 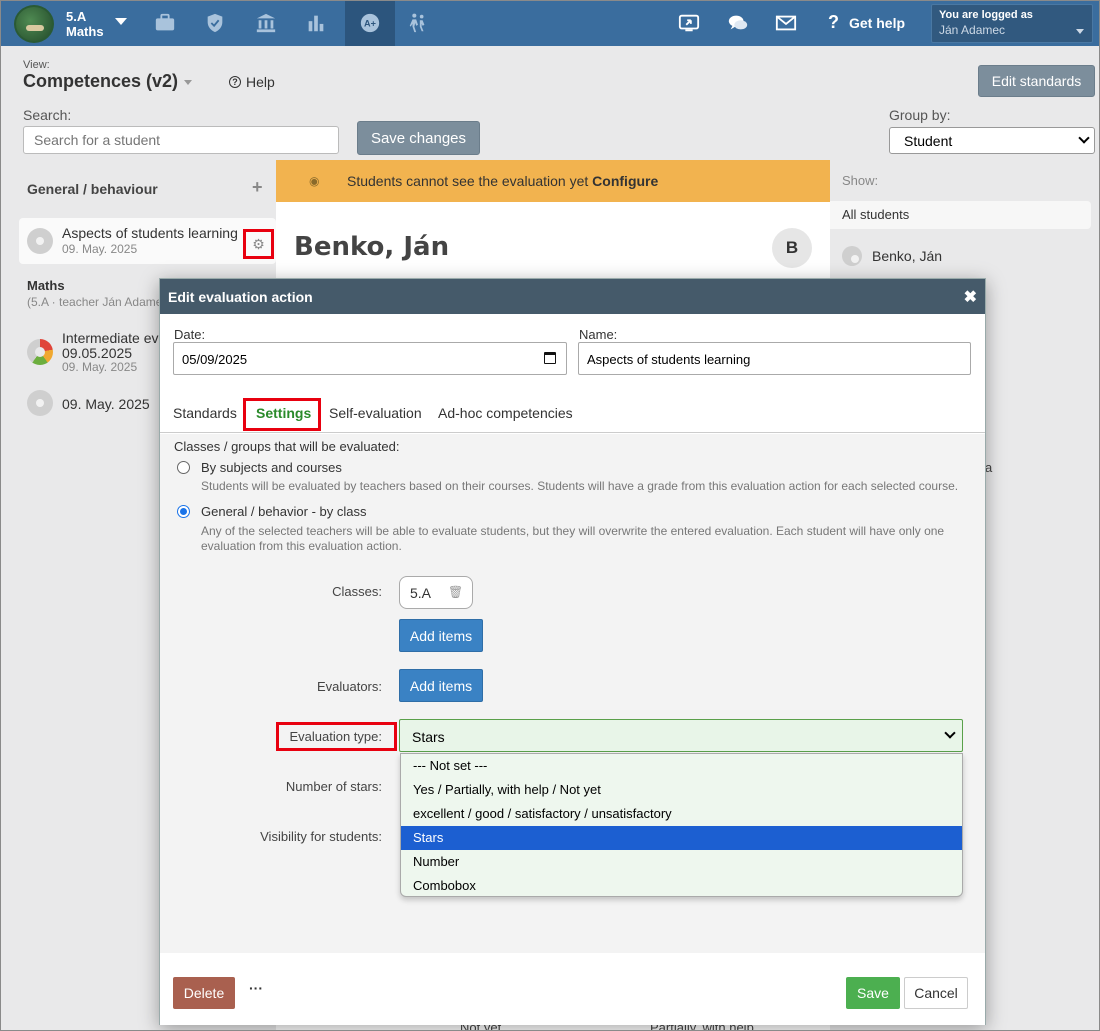 What do you see at coordinates (287, 446) in the screenshot?
I see `classes-groups-label: Classes / groups that will be evaluated:` at bounding box center [287, 446].